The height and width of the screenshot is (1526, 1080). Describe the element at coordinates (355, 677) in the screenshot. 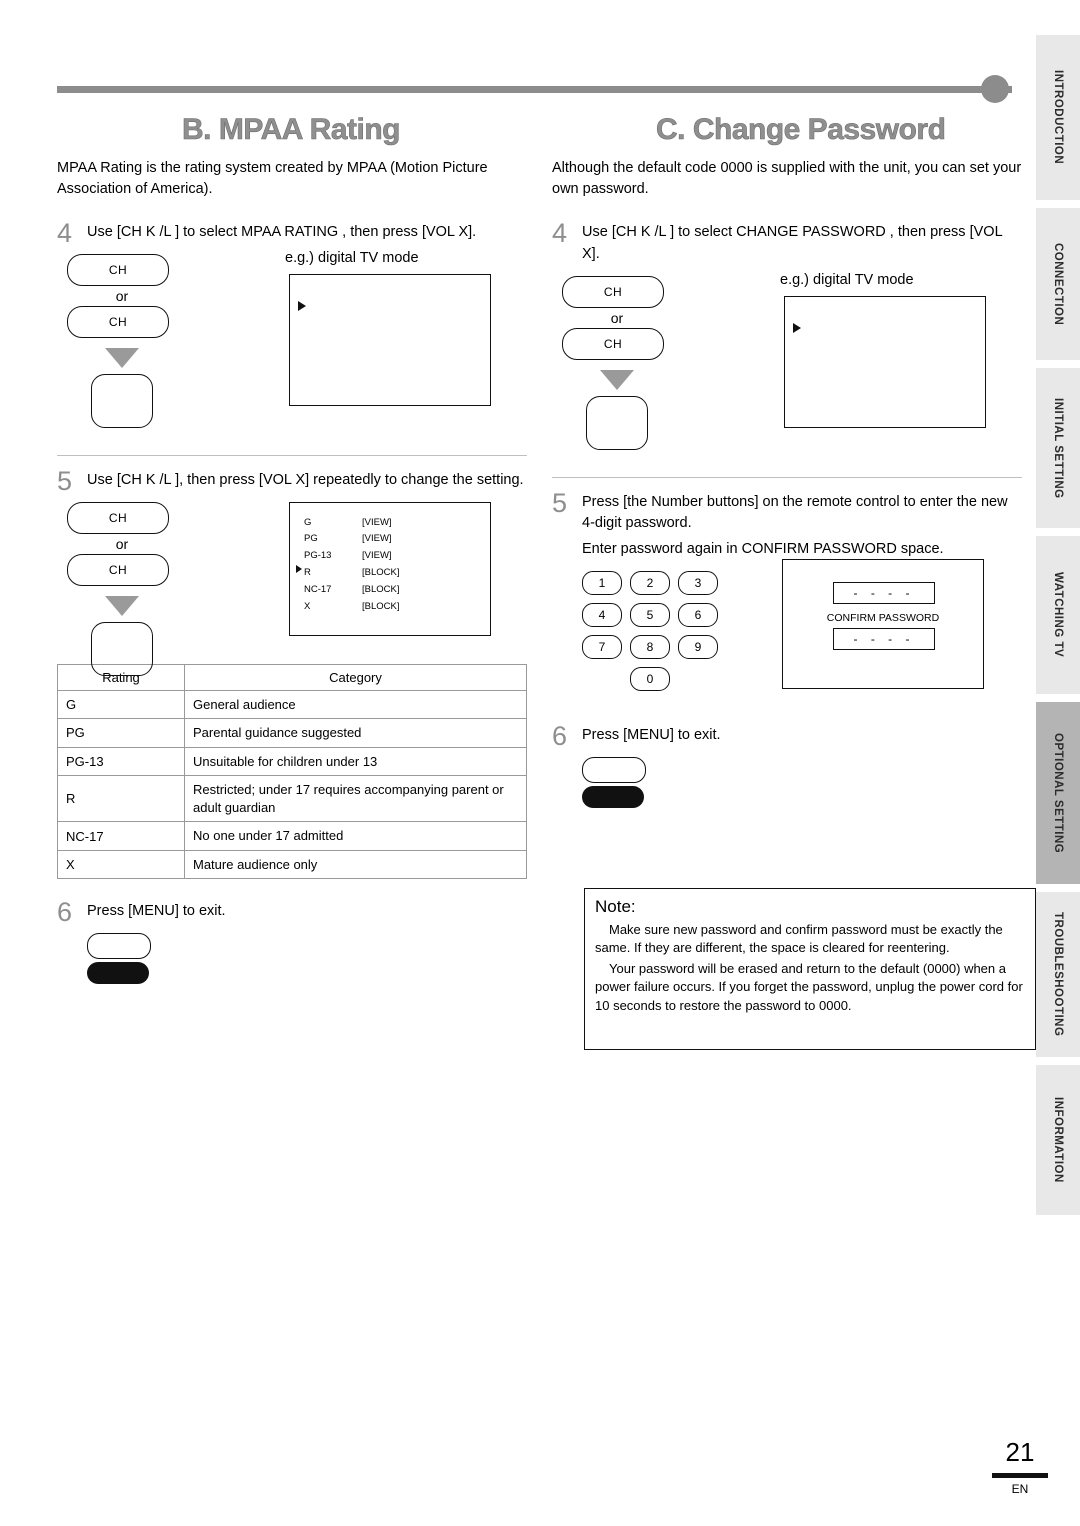

I see `column-header-category: Category` at that location.